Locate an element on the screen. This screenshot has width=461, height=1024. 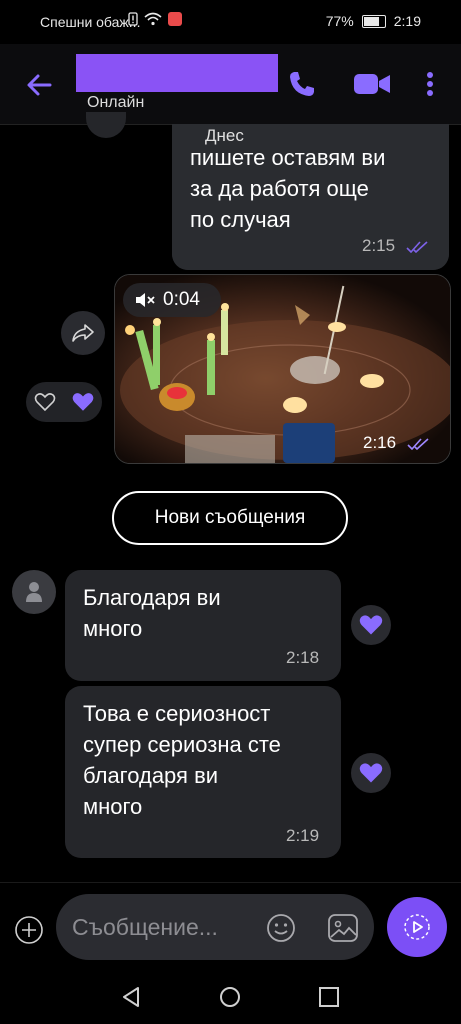
message-time: 2:19 is located at coordinates (303, 835).